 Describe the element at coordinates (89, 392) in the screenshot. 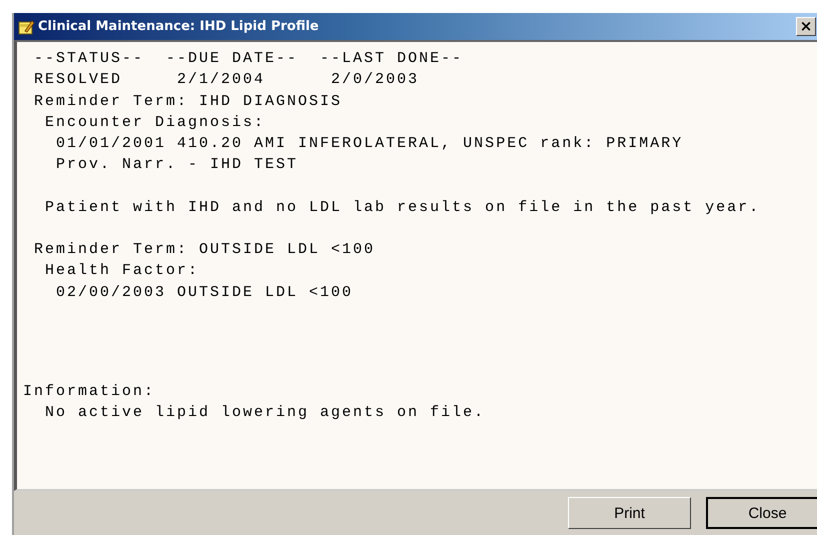

I see `text-line: Information:` at that location.